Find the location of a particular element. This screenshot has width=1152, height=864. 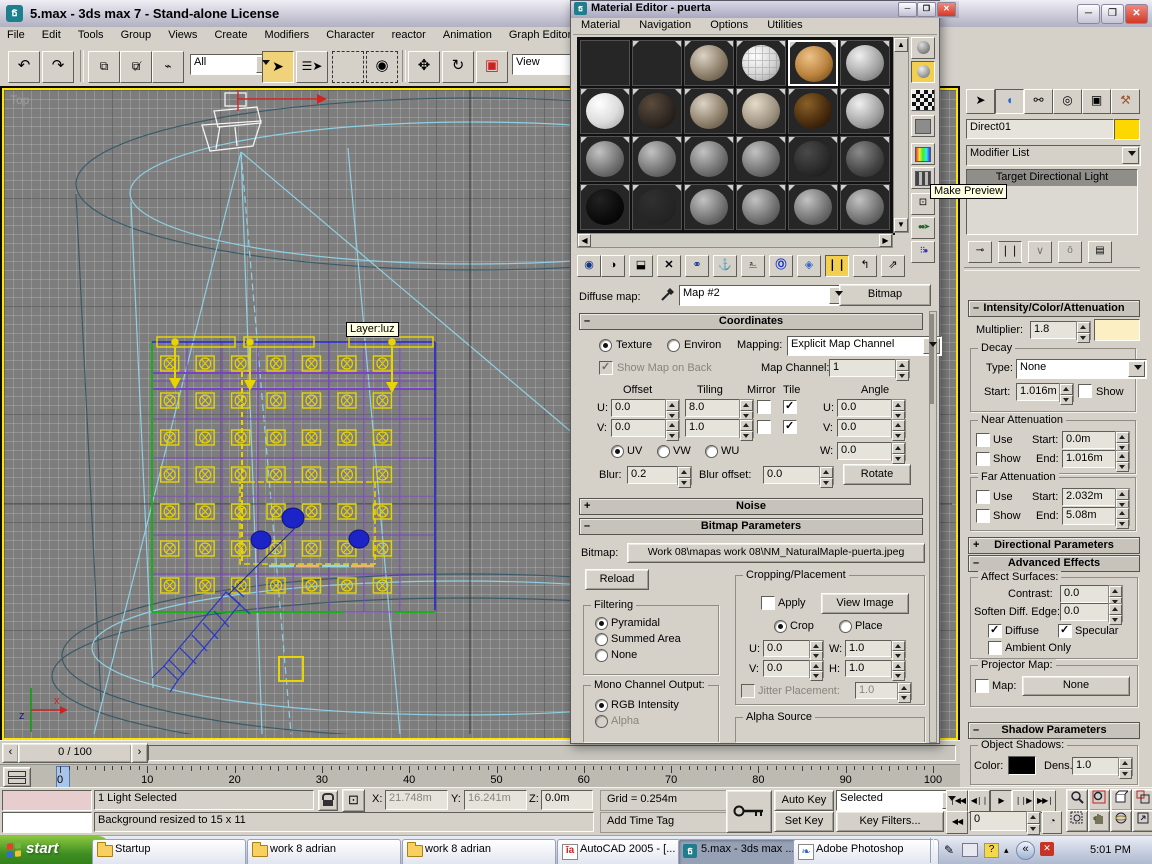

menu-create: Create is located at coordinates (230, 34).